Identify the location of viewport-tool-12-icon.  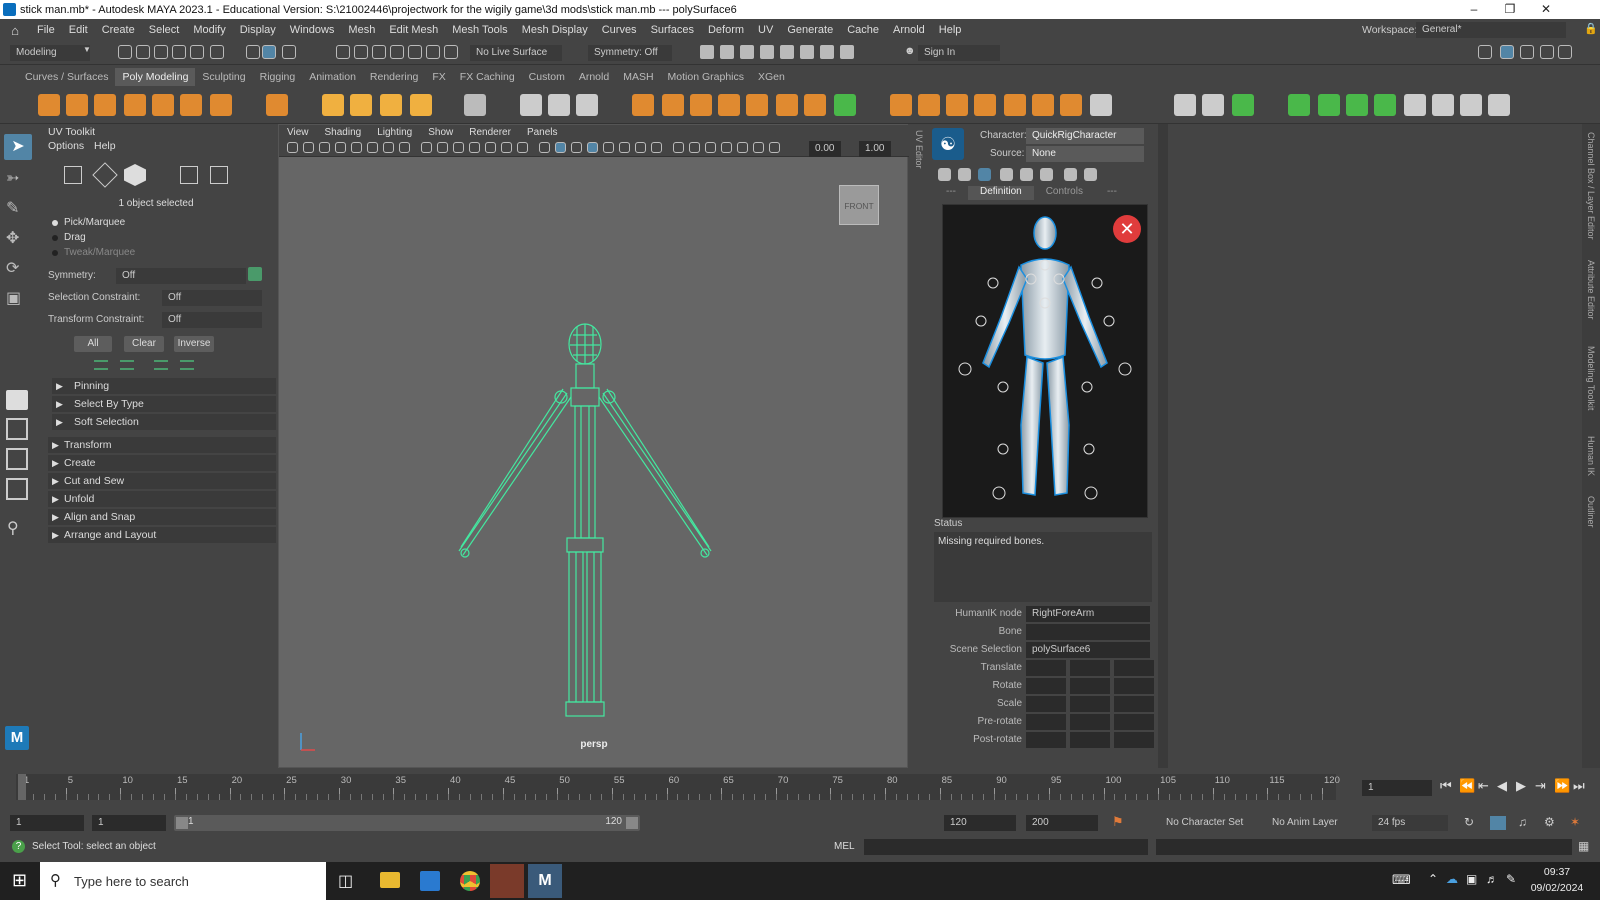
(490, 147).